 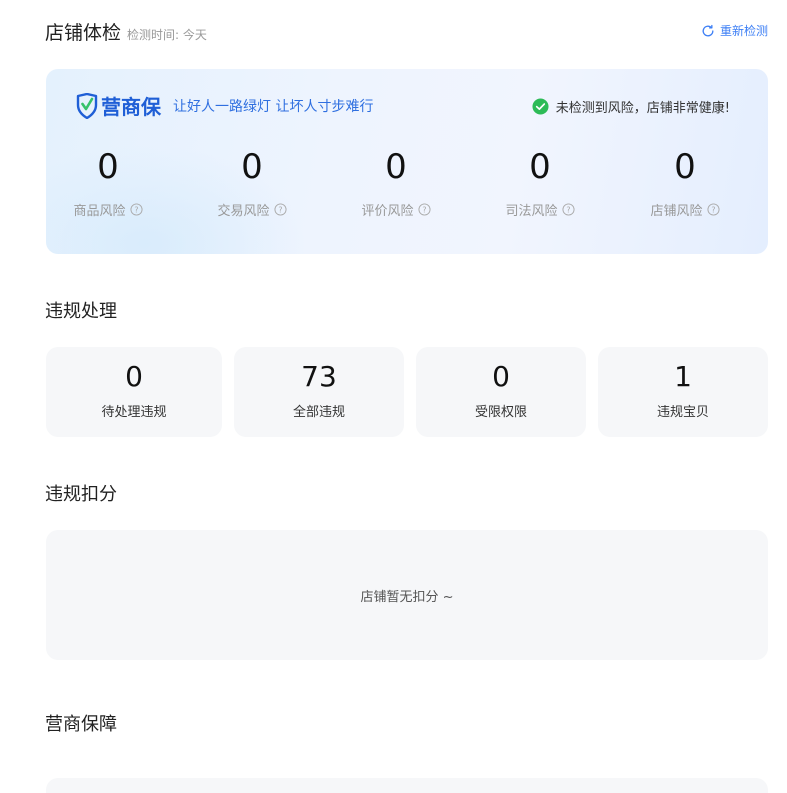 What do you see at coordinates (708, 30) in the screenshot?
I see `refresh-icon` at bounding box center [708, 30].